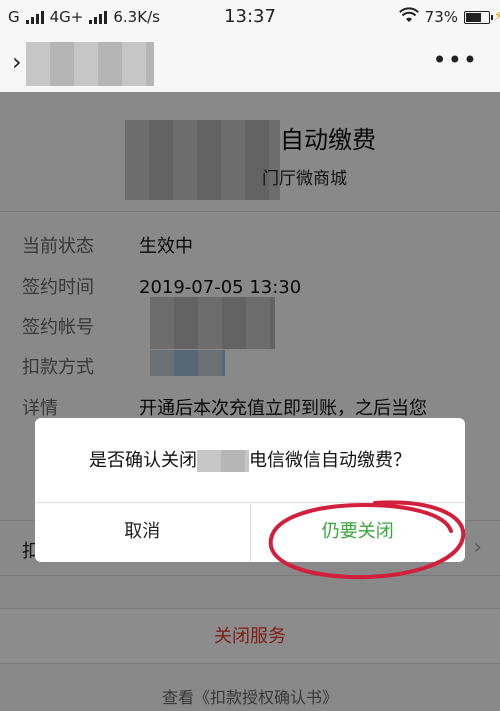 The height and width of the screenshot is (711, 500). Describe the element at coordinates (330, 460) in the screenshot. I see `dialog-message-suffix: 电信微信自动缴费？` at that location.